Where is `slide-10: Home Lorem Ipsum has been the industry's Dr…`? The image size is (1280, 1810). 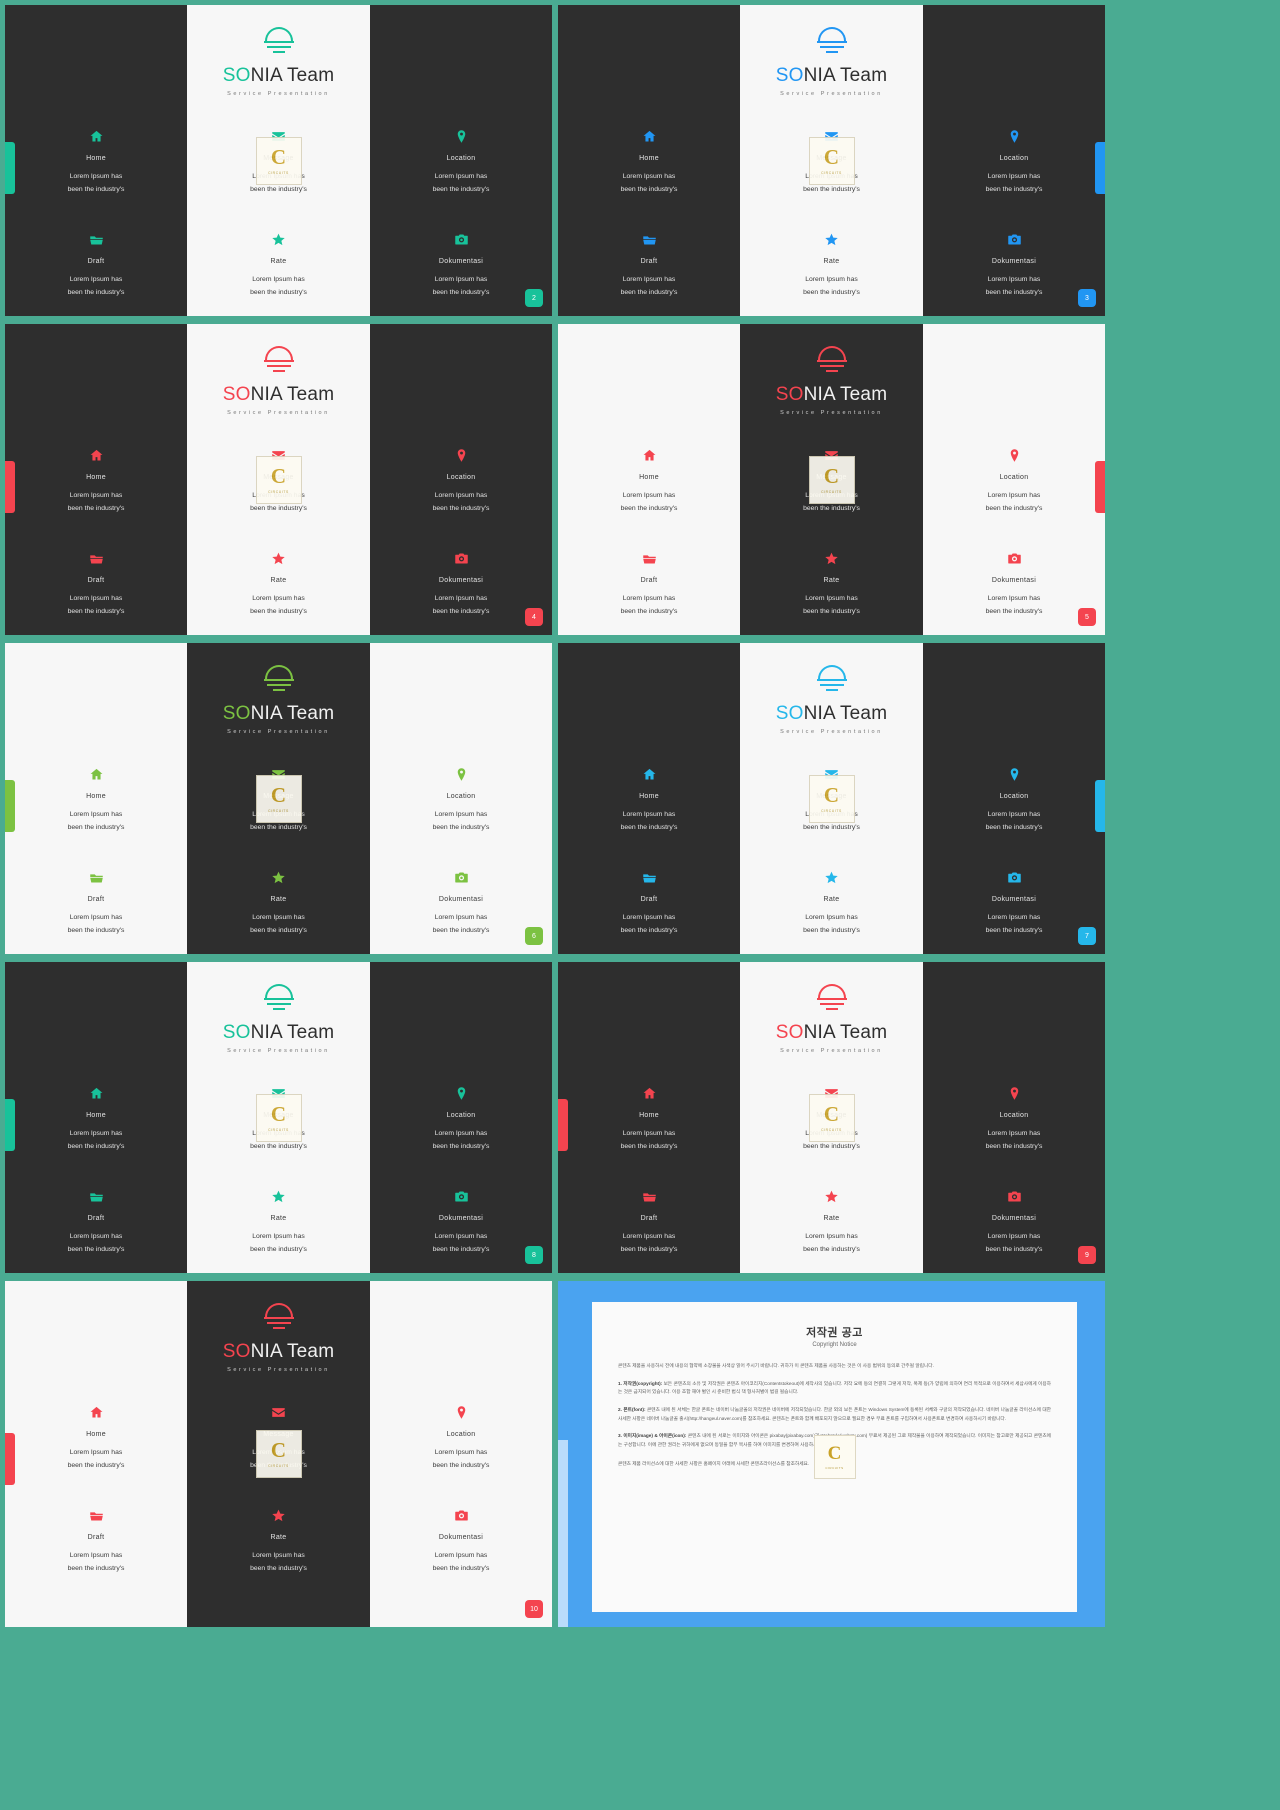
slide-10: Home Lorem Ipsum has been the industry's Dr… is located at coordinates (278, 1454).